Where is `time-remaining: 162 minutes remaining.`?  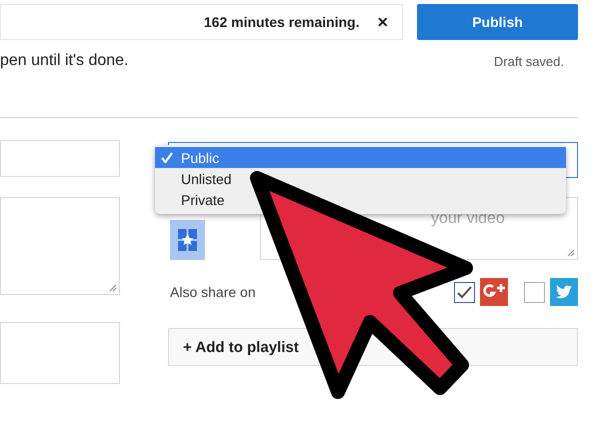 time-remaining: 162 minutes remaining. is located at coordinates (282, 22).